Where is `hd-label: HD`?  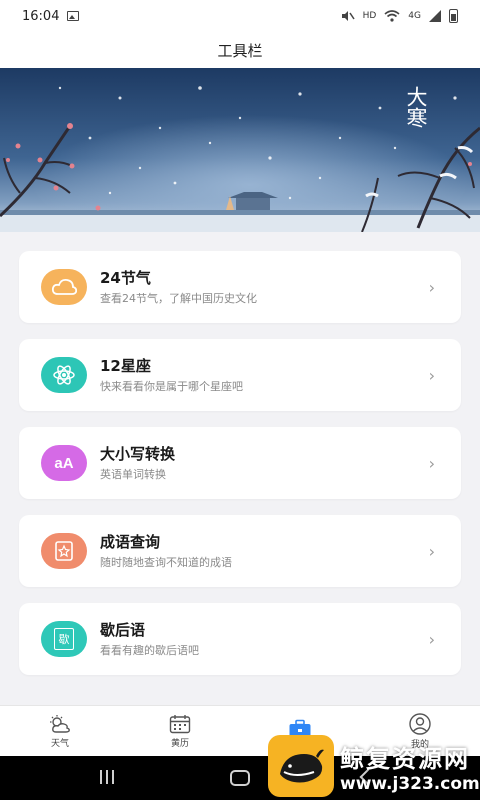 hd-label: HD is located at coordinates (369, 16).